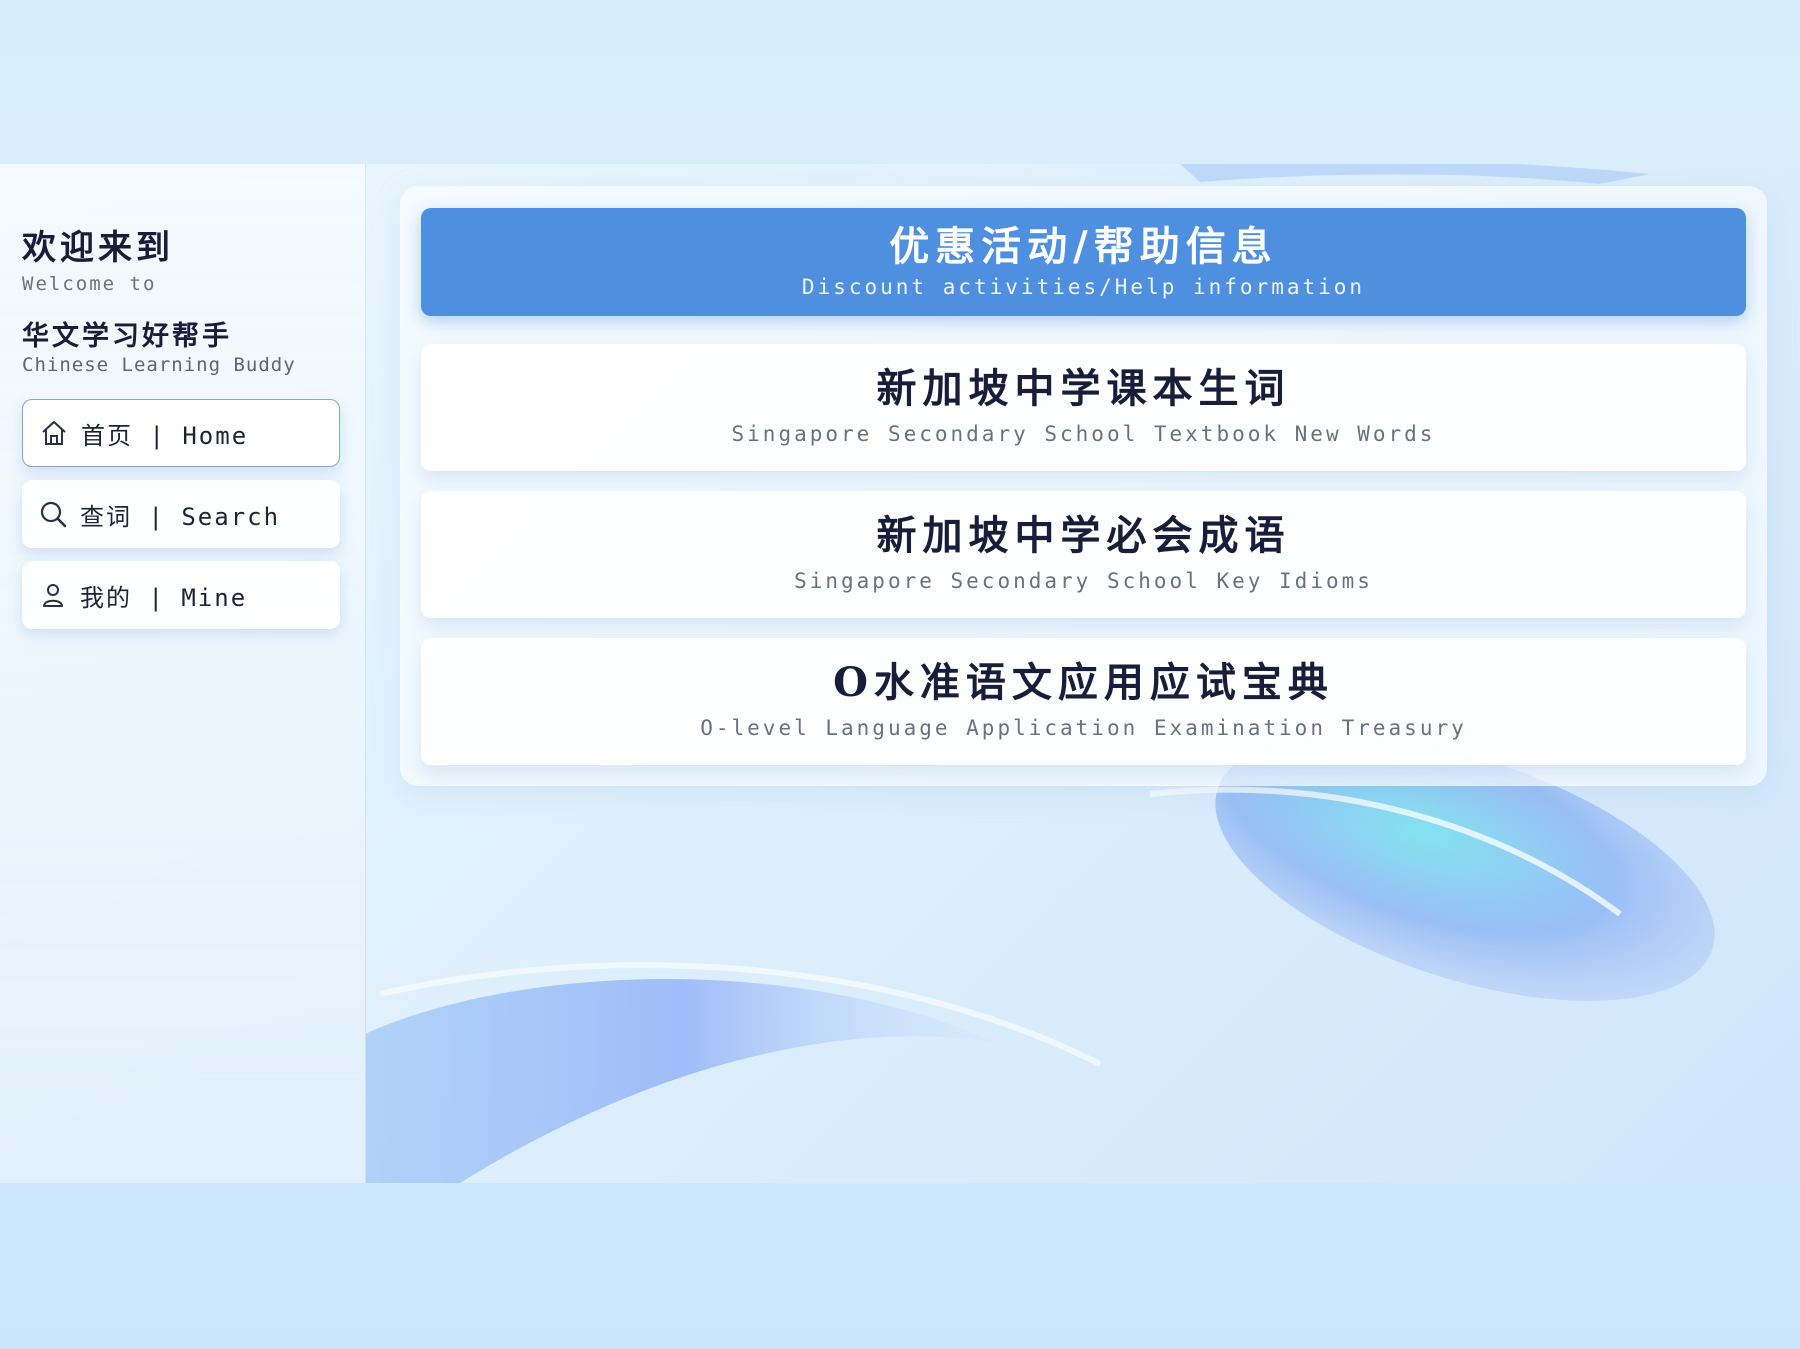 The image size is (1800, 1349). What do you see at coordinates (89, 284) in the screenshot?
I see `welcome-subheading: Welcome to` at bounding box center [89, 284].